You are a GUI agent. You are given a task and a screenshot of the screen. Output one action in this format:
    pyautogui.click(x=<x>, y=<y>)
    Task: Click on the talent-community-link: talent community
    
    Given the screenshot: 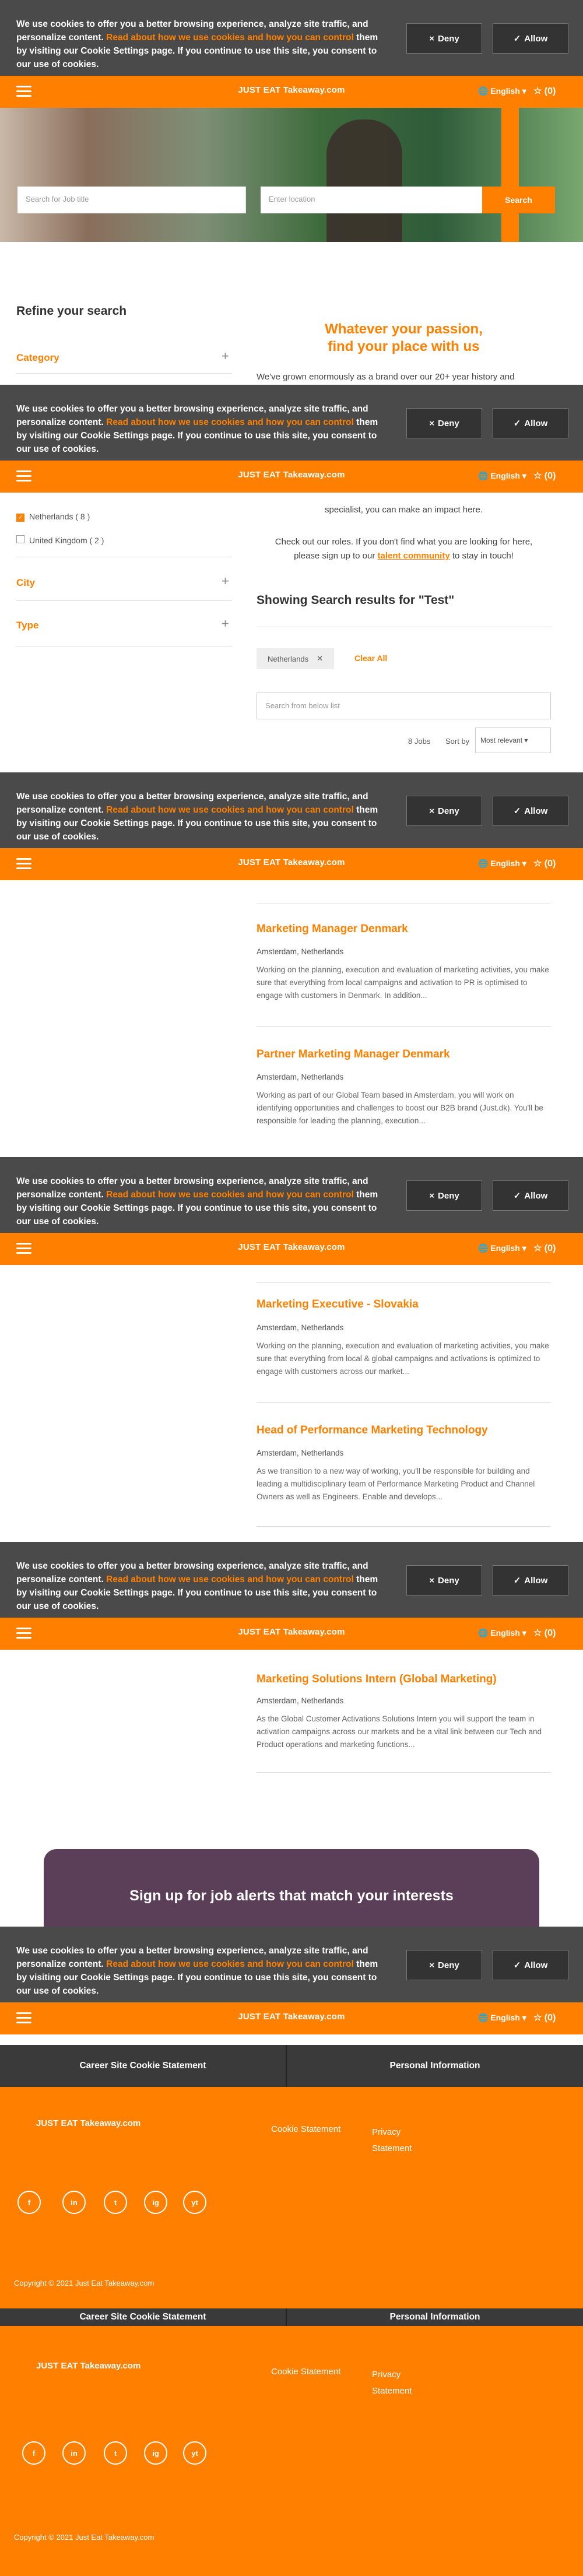 What is the action you would take?
    pyautogui.click(x=414, y=556)
    